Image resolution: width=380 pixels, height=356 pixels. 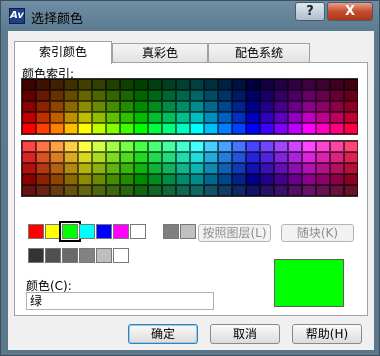 What do you see at coordinates (63, 52) in the screenshot?
I see `tab-index-color: 索引颜色` at bounding box center [63, 52].